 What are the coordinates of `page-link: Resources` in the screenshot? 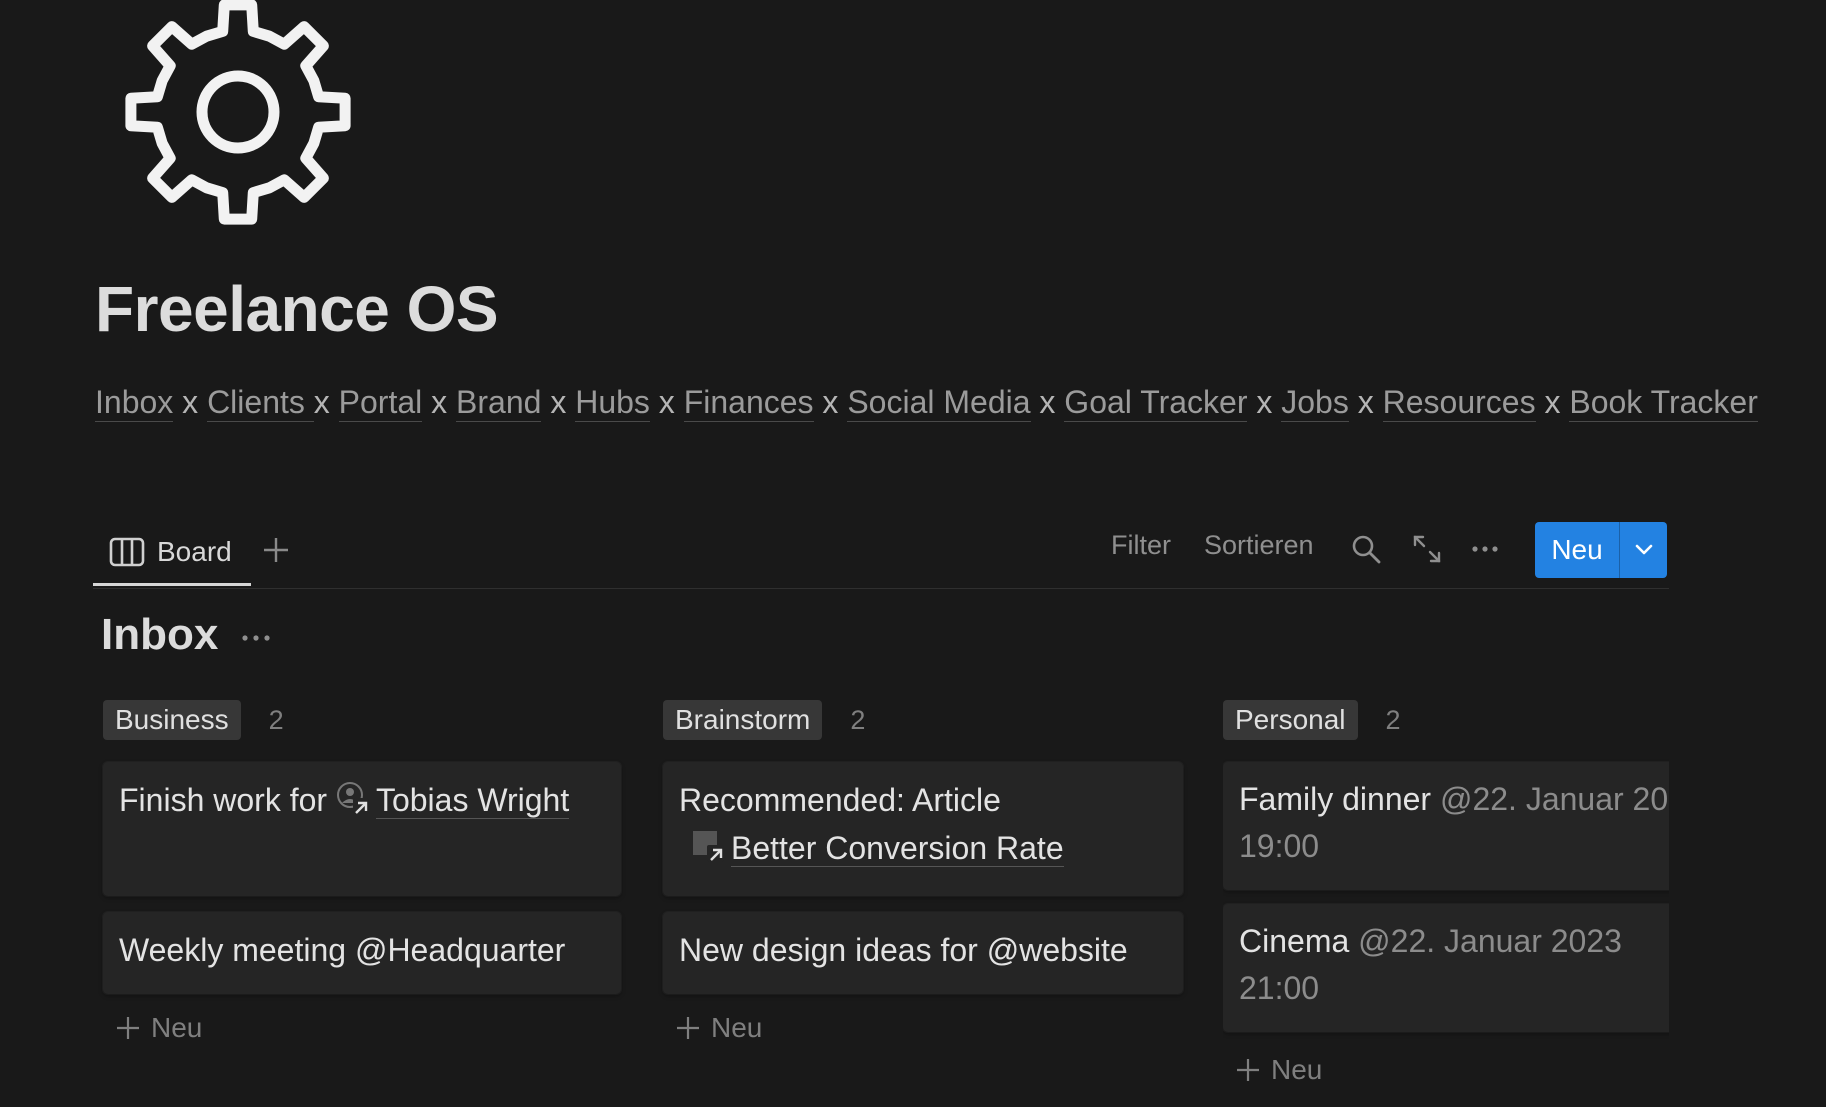 It's located at (1459, 403).